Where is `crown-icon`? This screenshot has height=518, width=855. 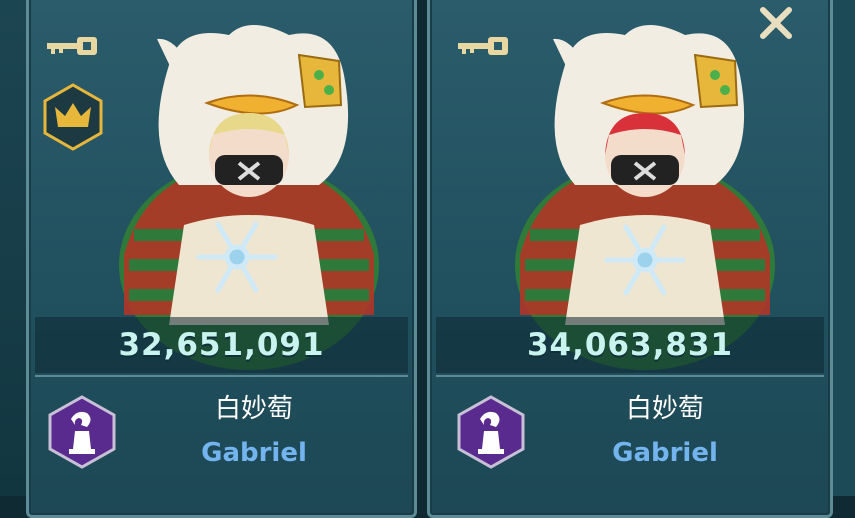 crown-icon is located at coordinates (73, 117).